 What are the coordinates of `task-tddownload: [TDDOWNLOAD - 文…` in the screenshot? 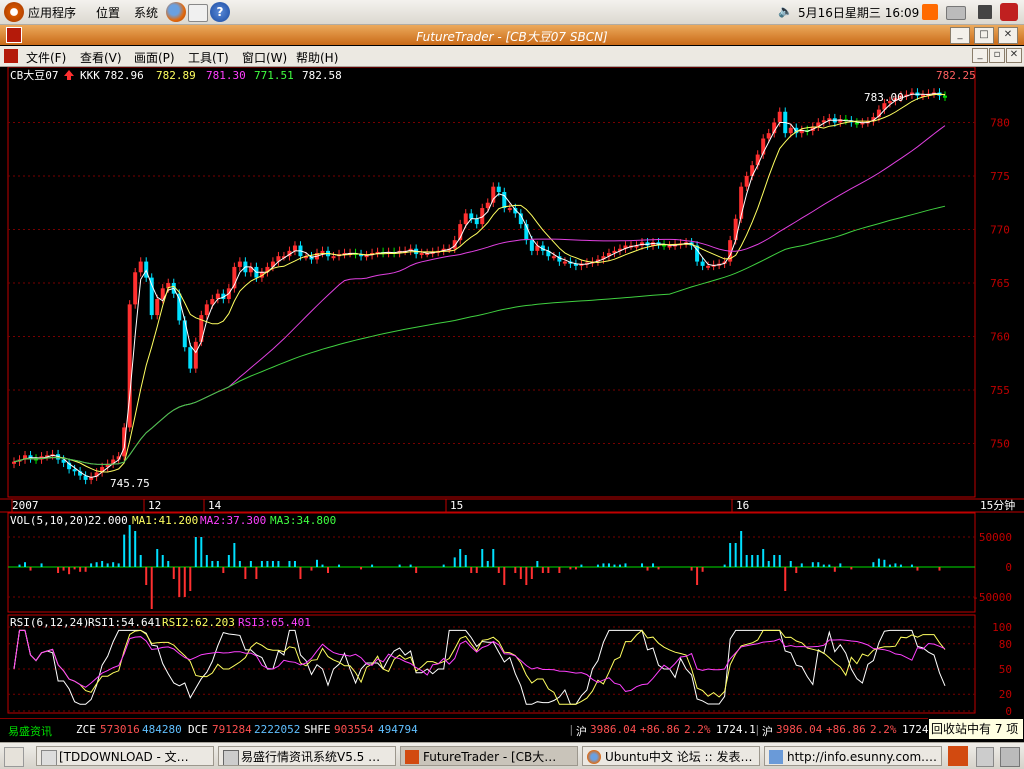 It's located at (125, 756).